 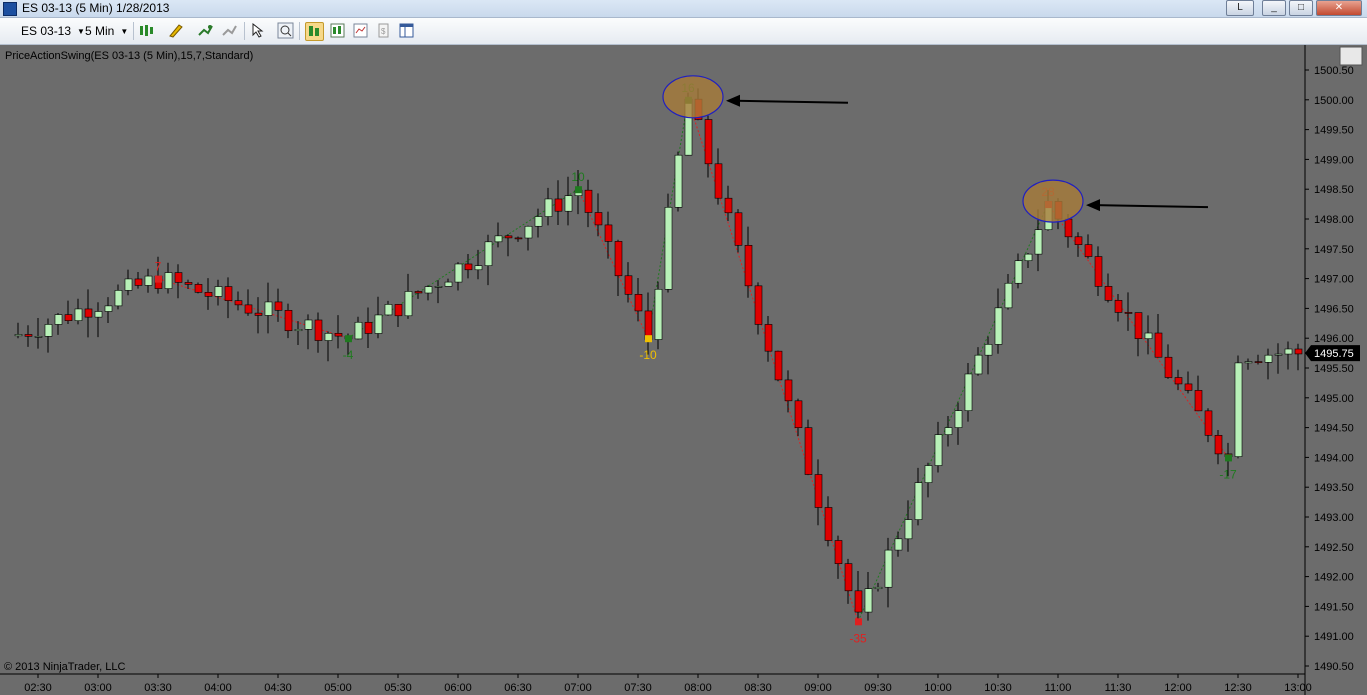 What do you see at coordinates (578, 177) in the screenshot?
I see `swing-label: 10` at bounding box center [578, 177].